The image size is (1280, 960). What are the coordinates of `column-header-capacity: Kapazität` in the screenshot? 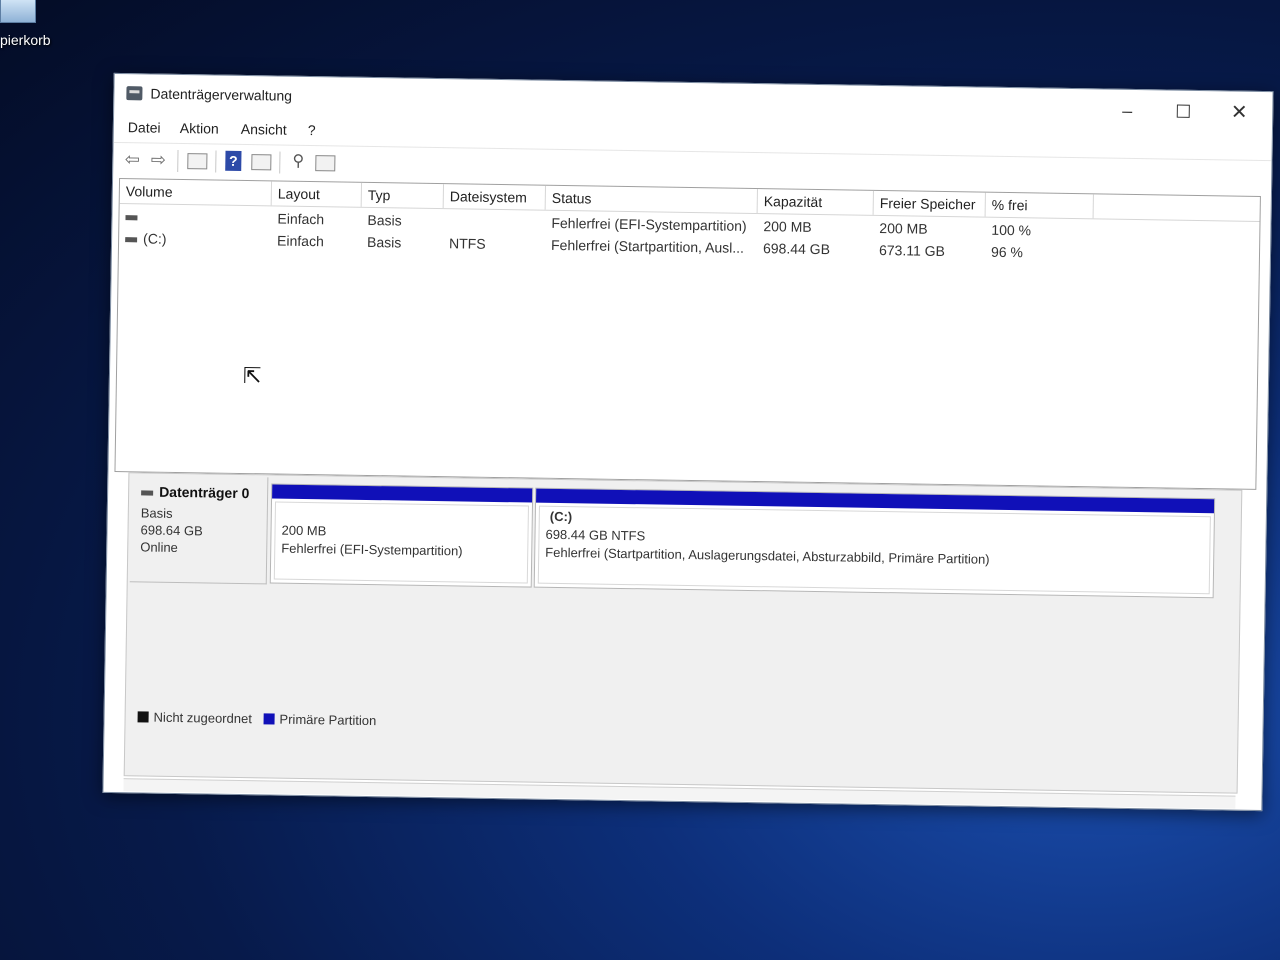 It's located at (815, 202).